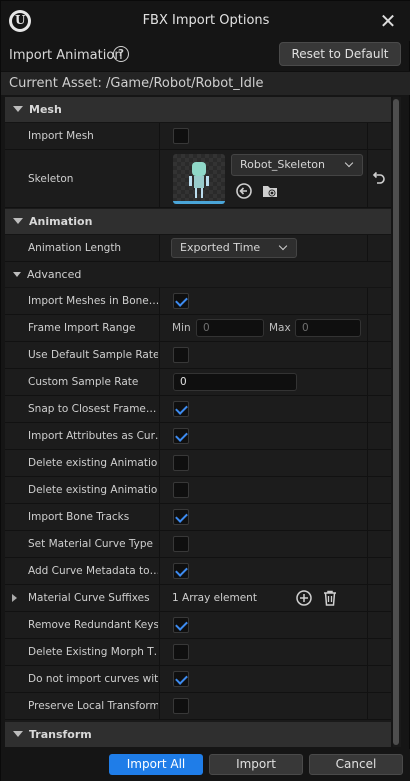 The width and height of the screenshot is (410, 781). What do you see at coordinates (234, 248) in the screenshot?
I see `animation-length-dropdown: Exported Time` at bounding box center [234, 248].